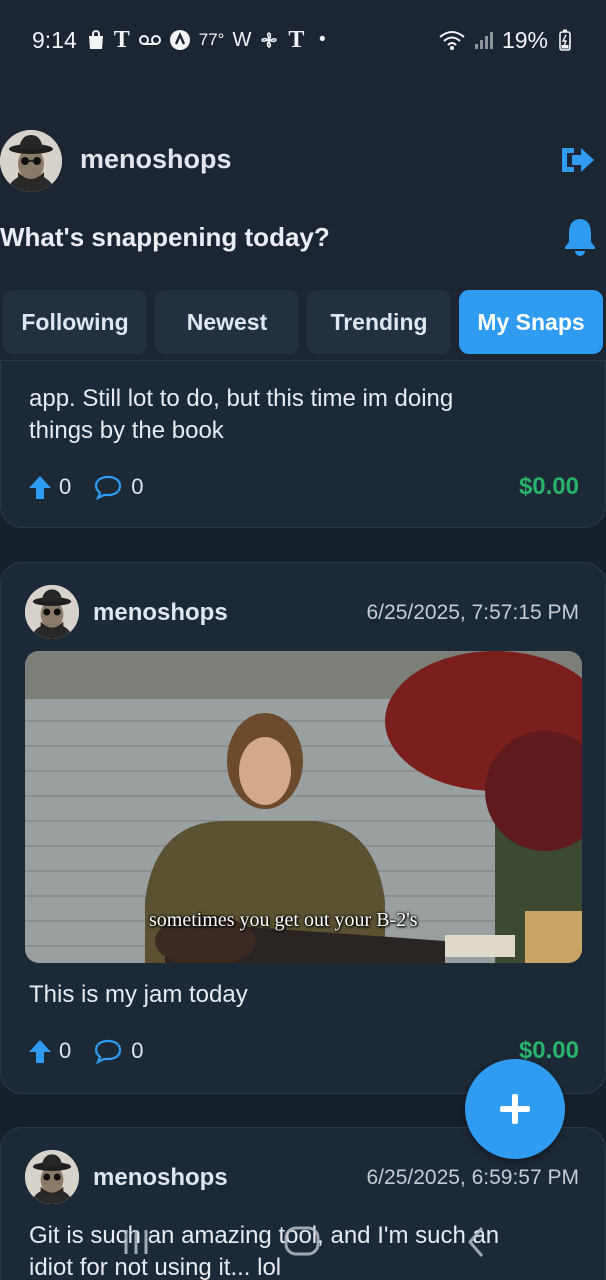 The width and height of the screenshot is (606, 1280). Describe the element at coordinates (580, 237) in the screenshot. I see `bell-icon` at that location.